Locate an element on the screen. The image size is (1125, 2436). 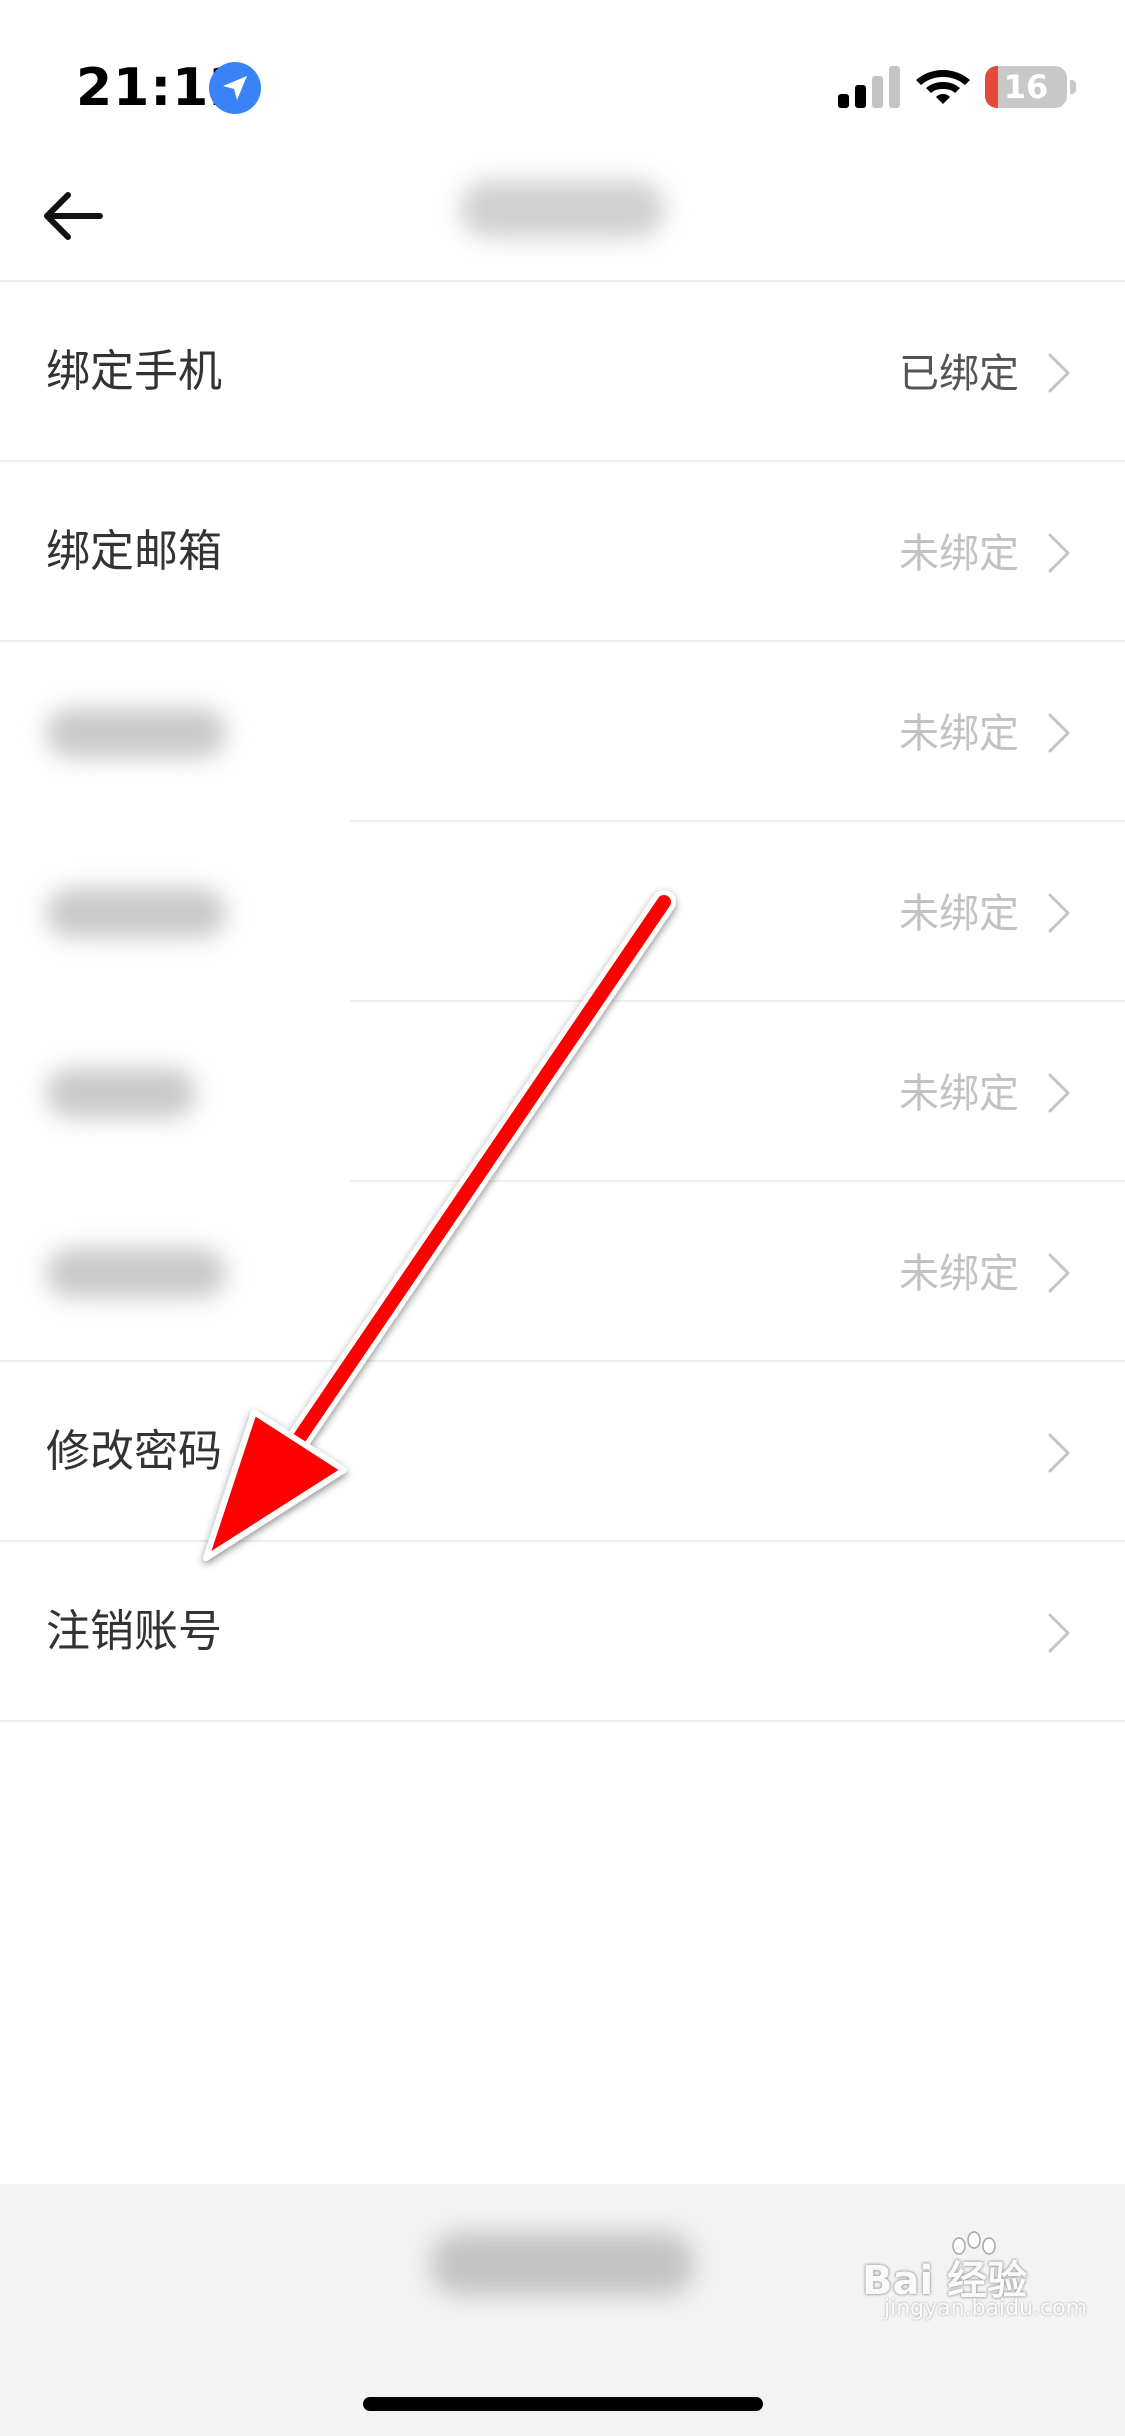
list-item-change-password: 修改密码 is located at coordinates (562, 1452).